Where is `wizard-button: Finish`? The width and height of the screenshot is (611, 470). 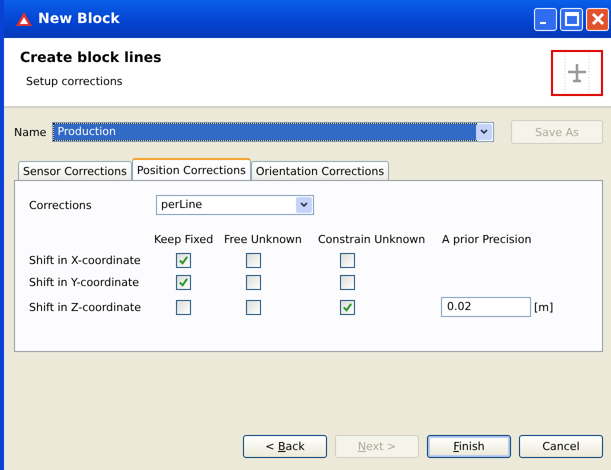 wizard-button: Finish is located at coordinates (469, 446).